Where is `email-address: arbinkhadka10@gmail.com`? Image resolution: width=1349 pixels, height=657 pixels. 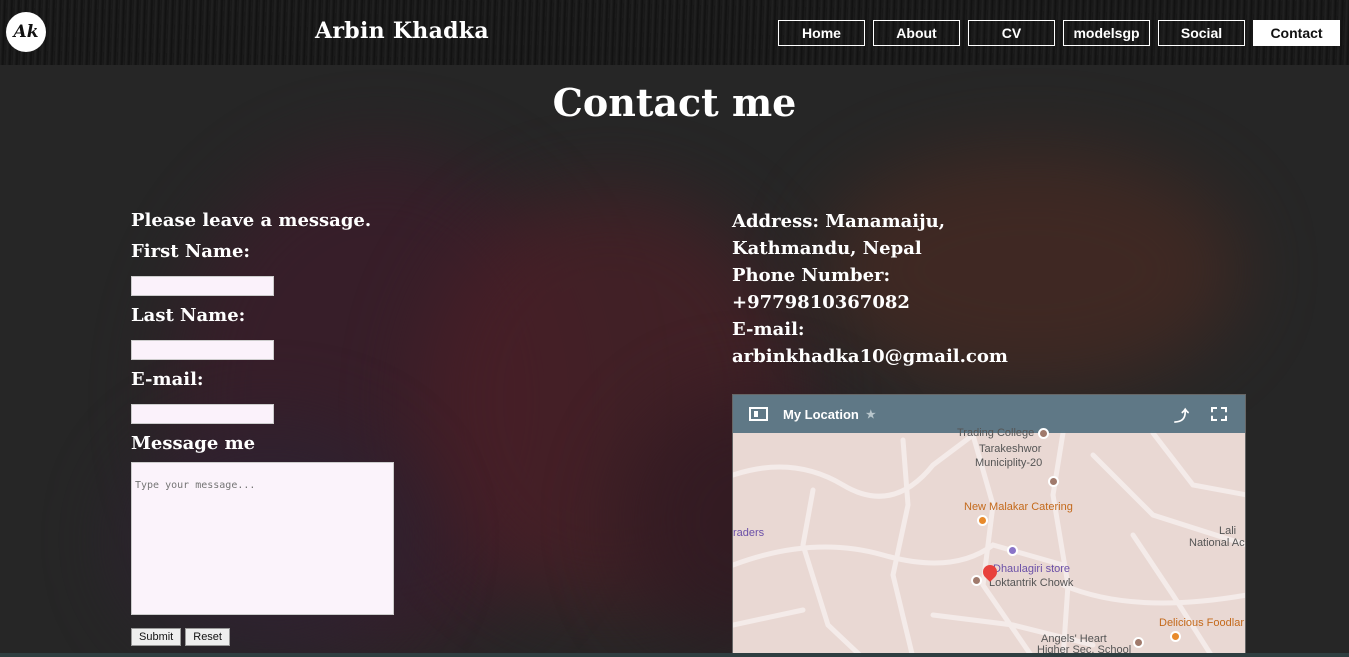
email-address: arbinkhadka10@gmail.com is located at coordinates (870, 356).